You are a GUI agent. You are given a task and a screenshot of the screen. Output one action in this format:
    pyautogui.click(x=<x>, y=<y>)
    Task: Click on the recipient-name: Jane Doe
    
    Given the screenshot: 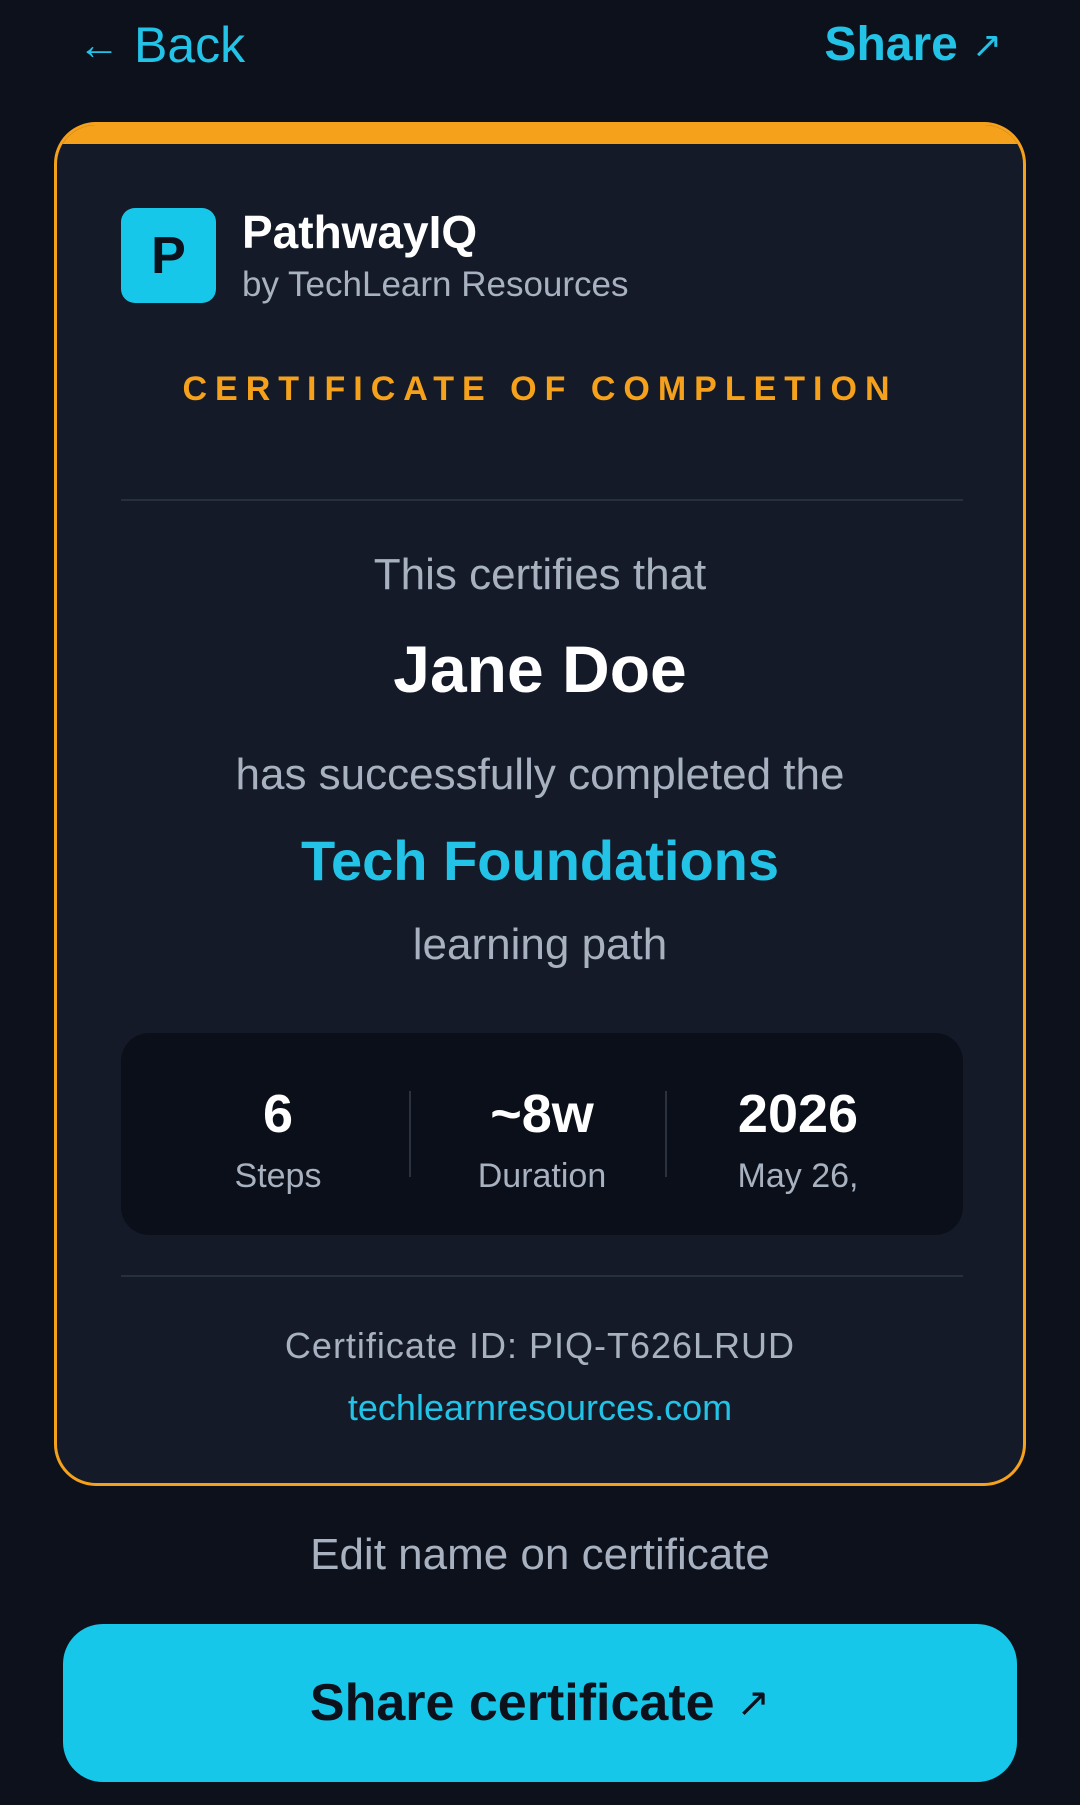 What is the action you would take?
    pyautogui.click(x=540, y=669)
    